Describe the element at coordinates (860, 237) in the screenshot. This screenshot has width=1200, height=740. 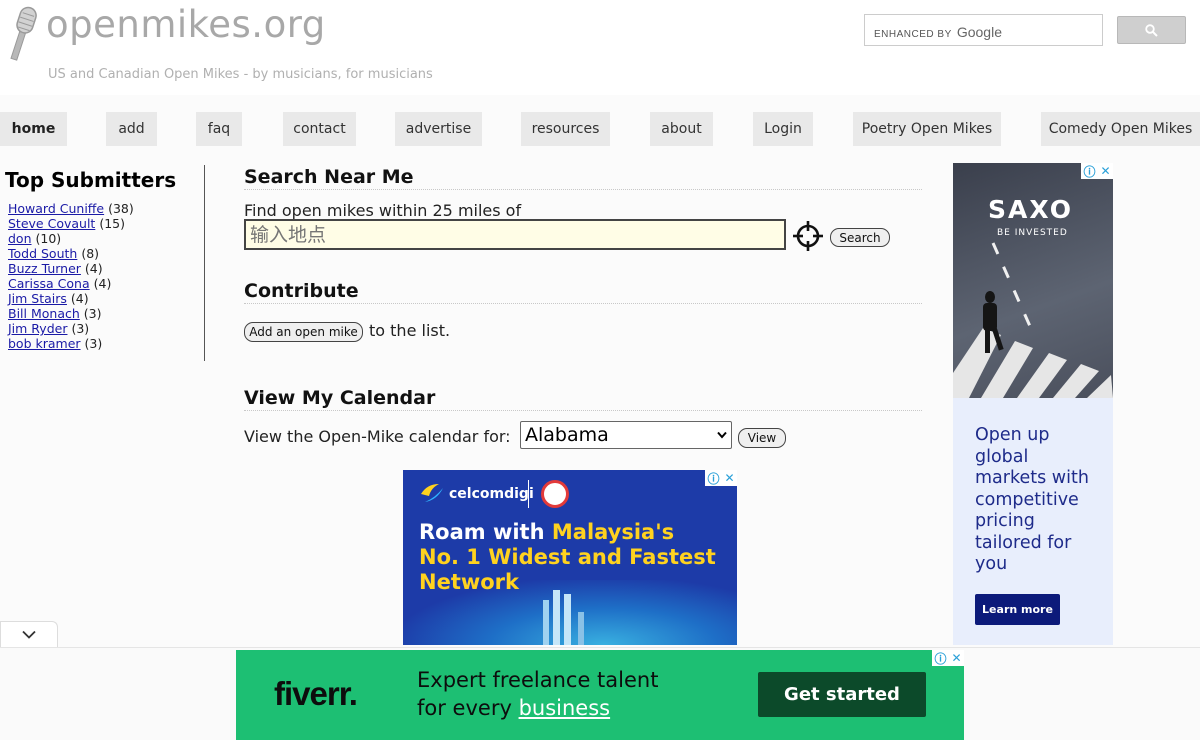
I see `search-near-button: Search` at that location.